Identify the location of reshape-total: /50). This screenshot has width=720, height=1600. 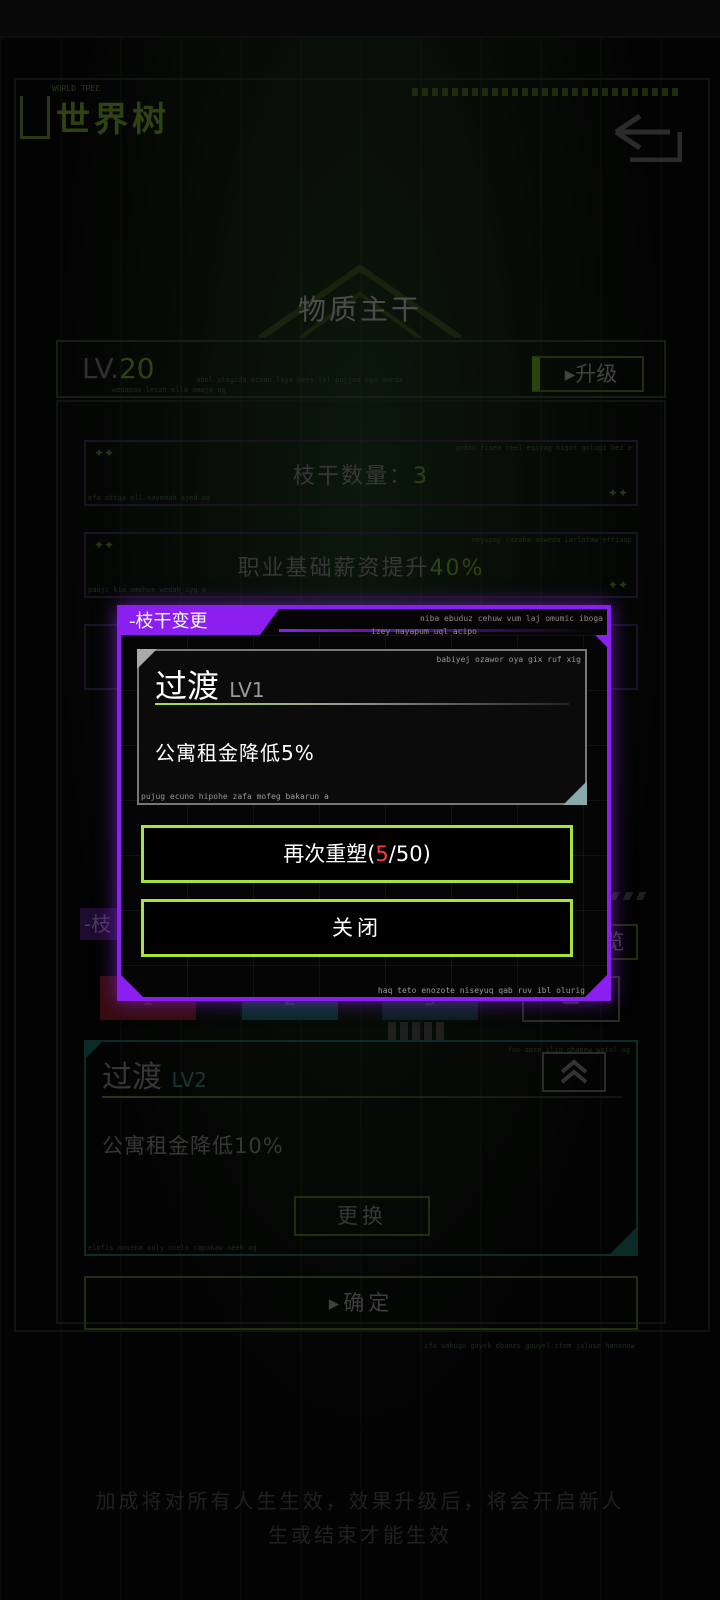
(409, 854).